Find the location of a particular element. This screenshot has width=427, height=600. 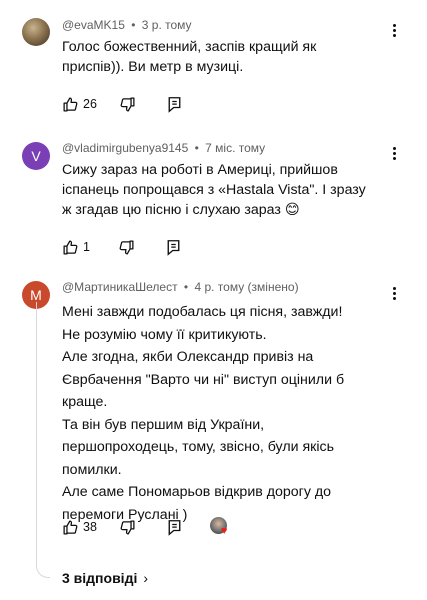

comment-meta: @МартиникаШелест • 4 р. тому (змінено) is located at coordinates (180, 287).